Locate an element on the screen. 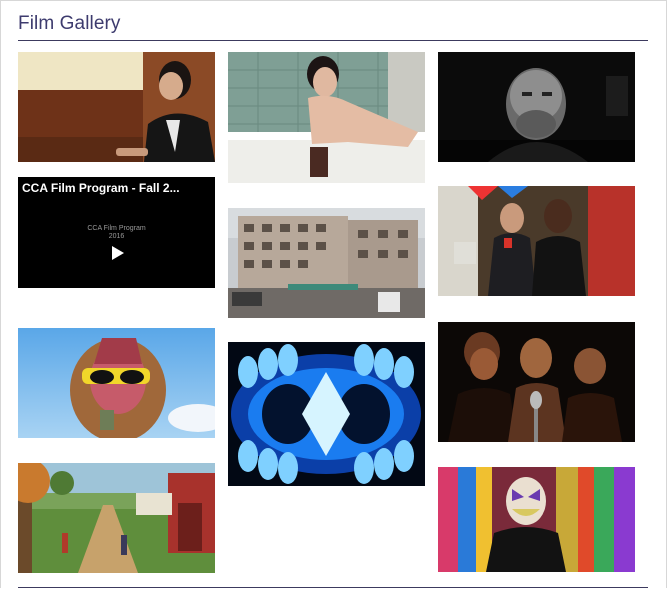  film-thumbnail-apartment-building is located at coordinates (326, 263).